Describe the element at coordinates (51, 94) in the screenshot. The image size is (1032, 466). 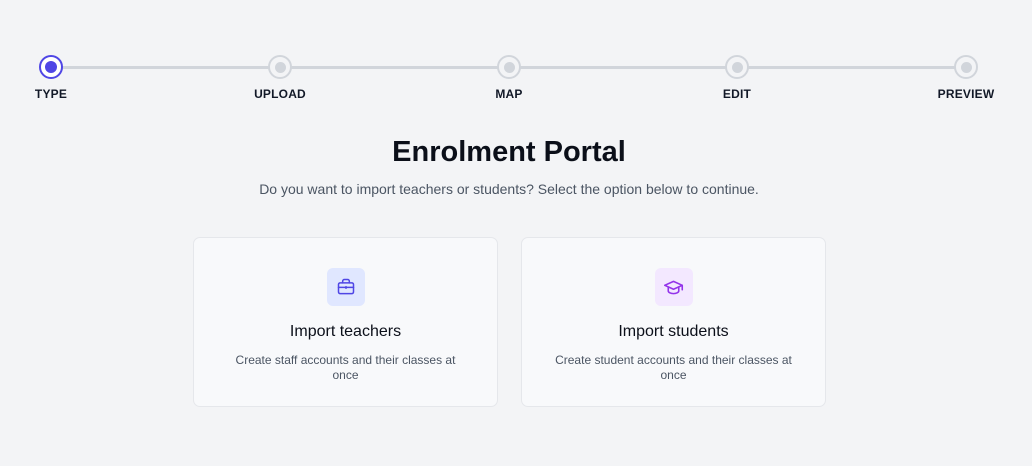
I see `step-type-label: TYPE` at that location.